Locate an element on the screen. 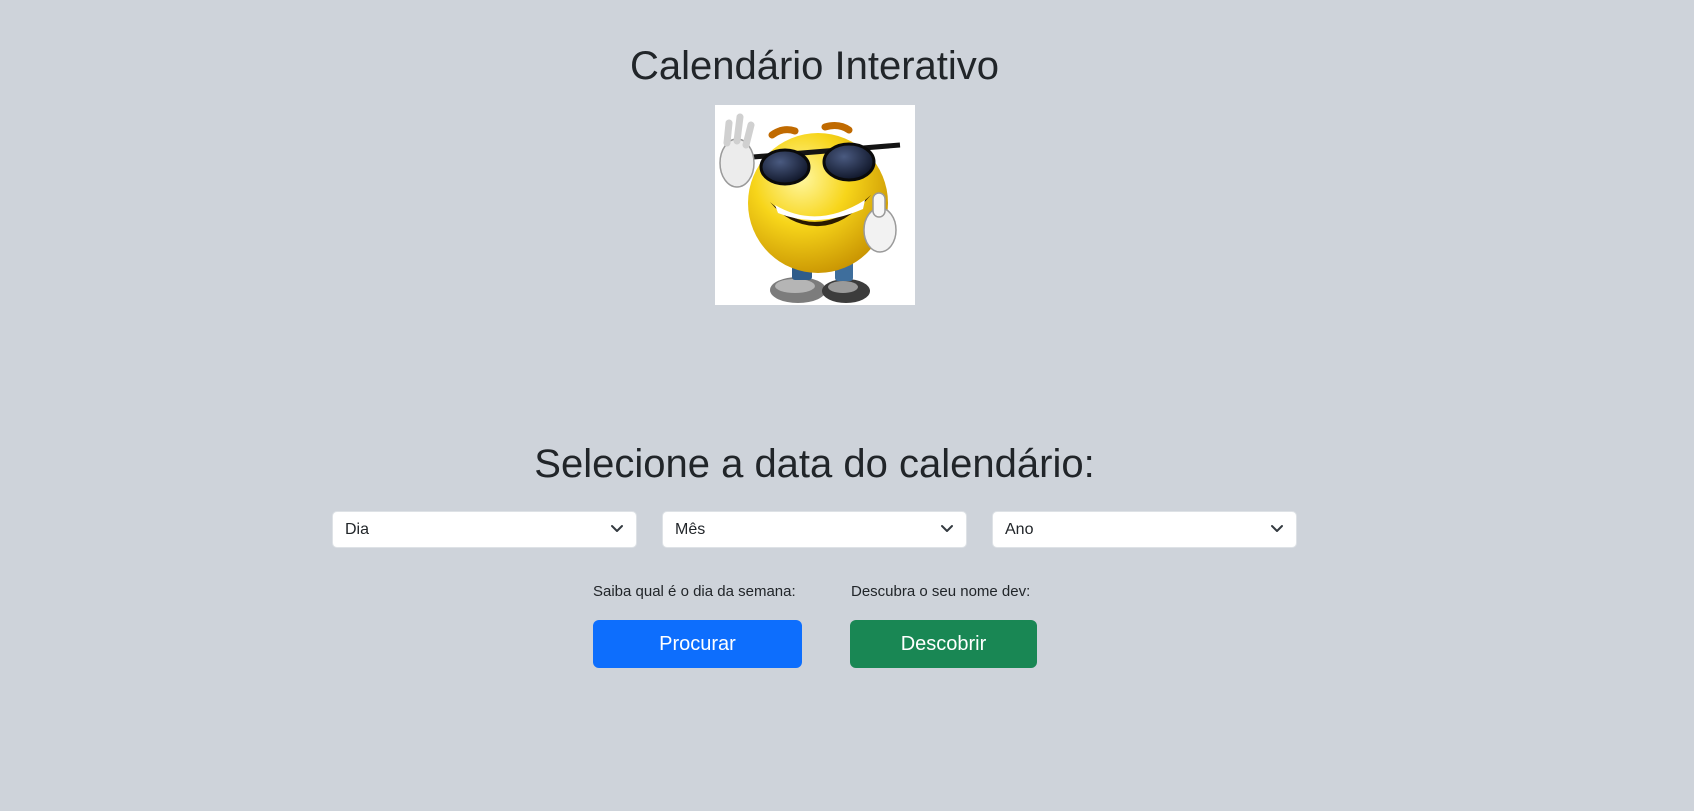 The width and height of the screenshot is (1694, 811). year-select-value: Ano is located at coordinates (1019, 529).